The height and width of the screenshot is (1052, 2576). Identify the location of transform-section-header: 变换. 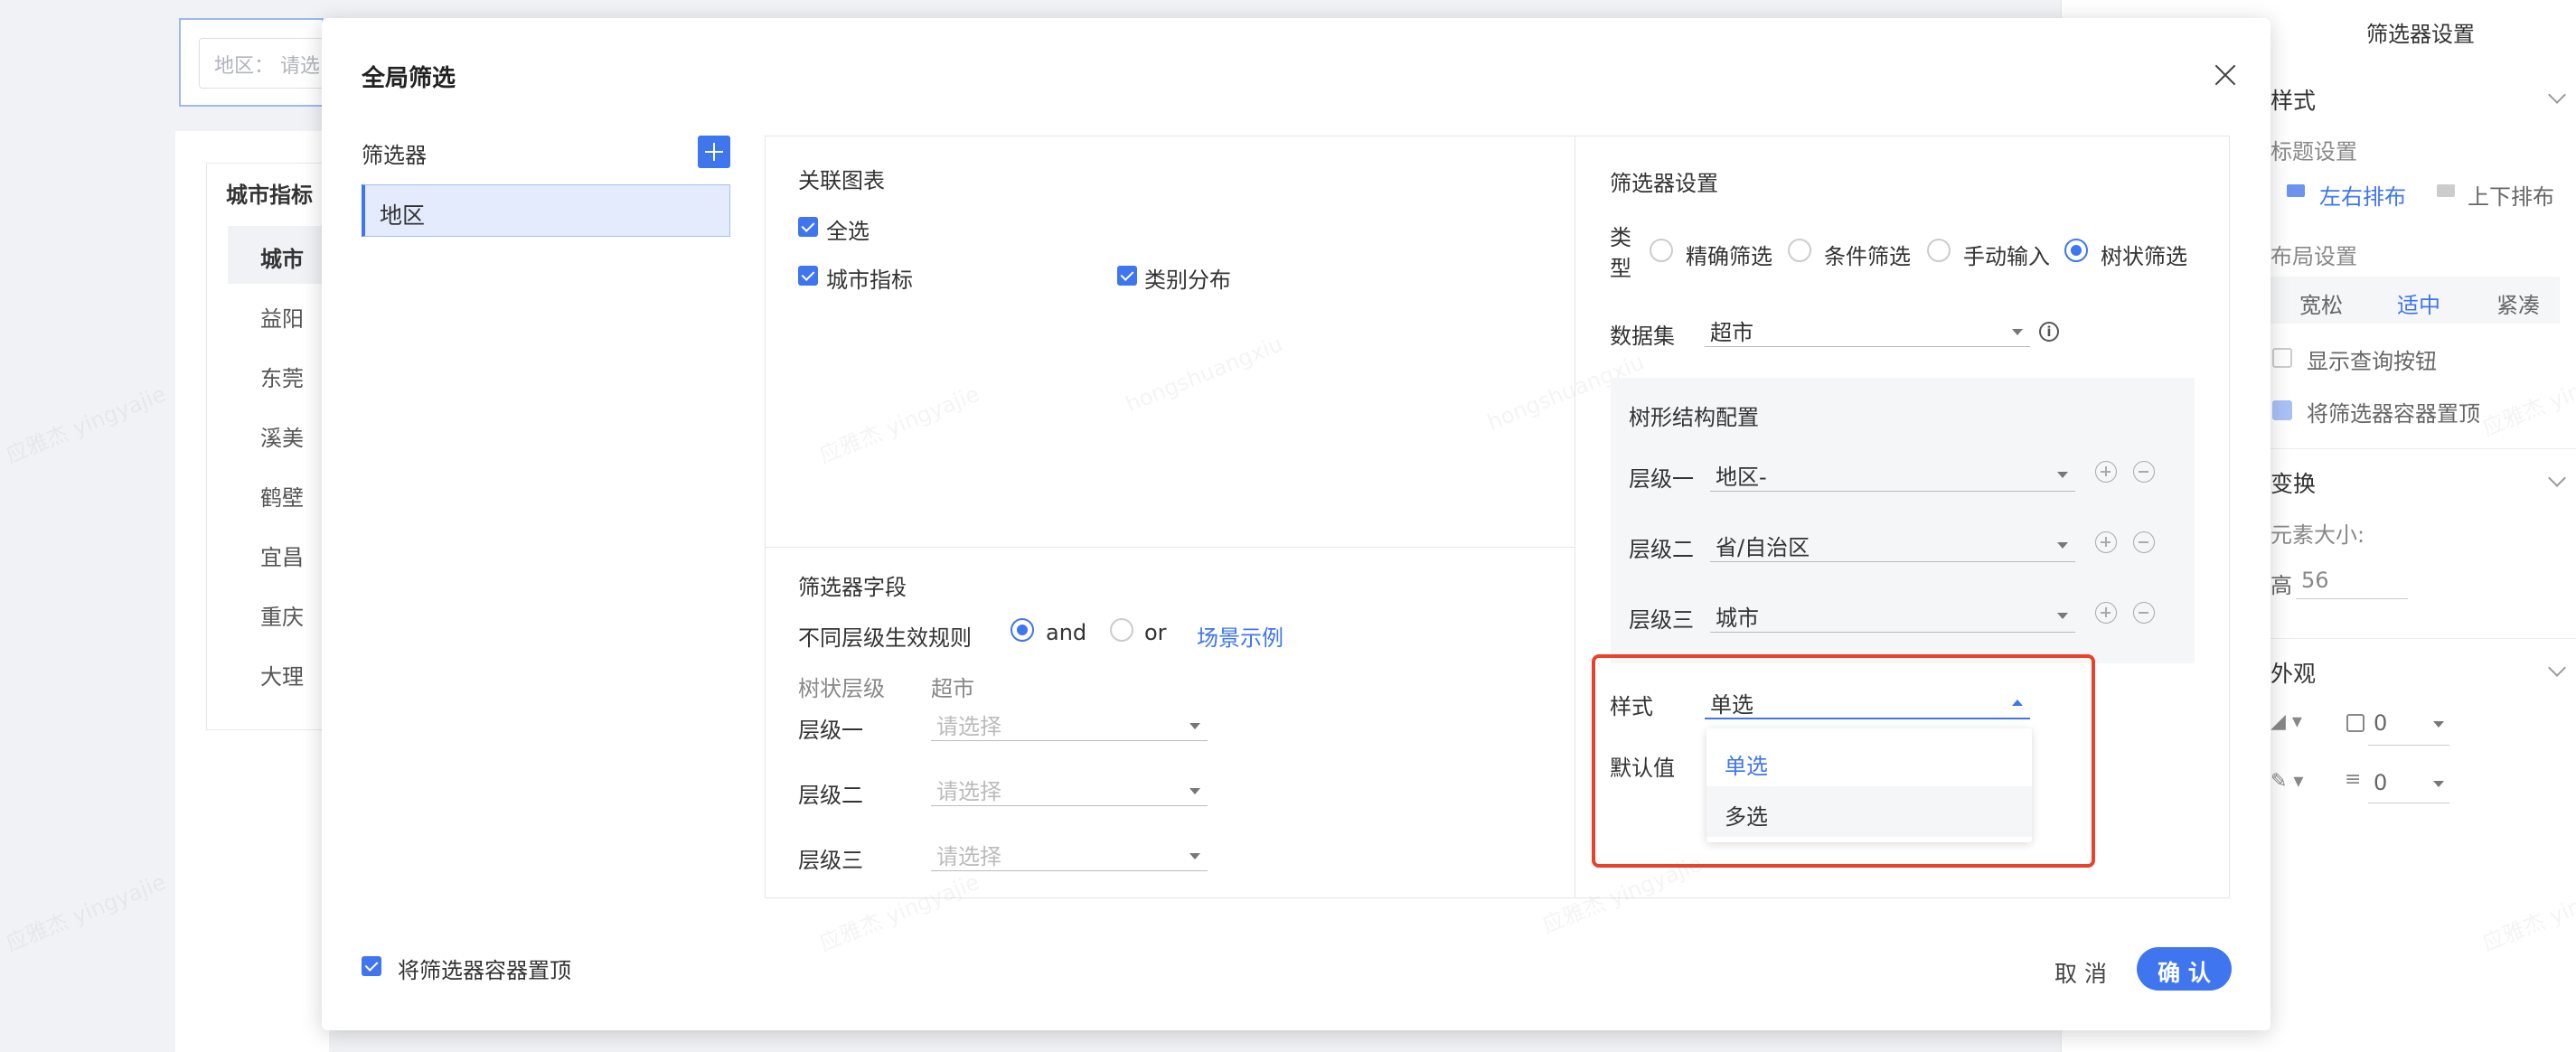
(2293, 483).